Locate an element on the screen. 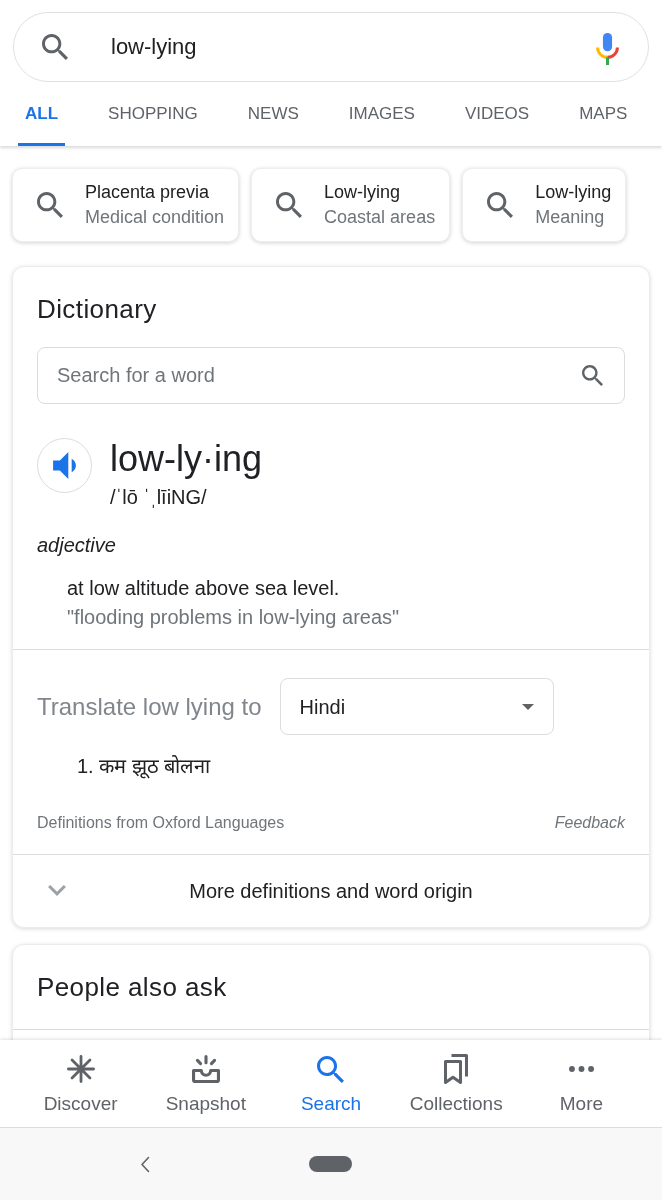 Image resolution: width=662 pixels, height=1200 pixels. translation-text: 1. कम झूठ बोलना is located at coordinates (144, 767).